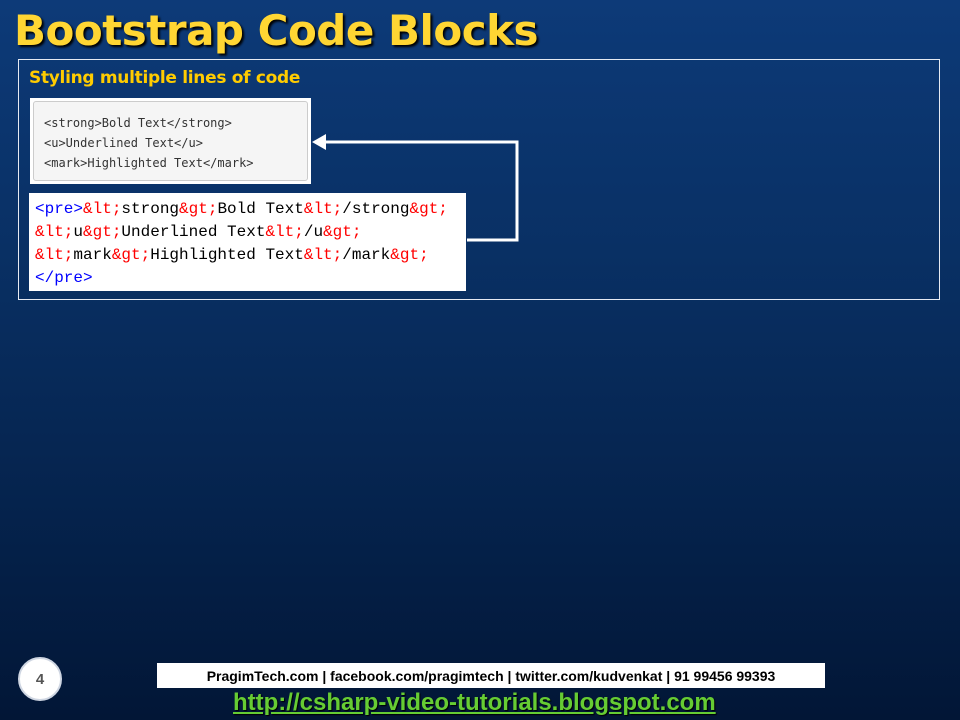 The width and height of the screenshot is (960, 720). I want to click on tag-name: /u, so click(313, 232).